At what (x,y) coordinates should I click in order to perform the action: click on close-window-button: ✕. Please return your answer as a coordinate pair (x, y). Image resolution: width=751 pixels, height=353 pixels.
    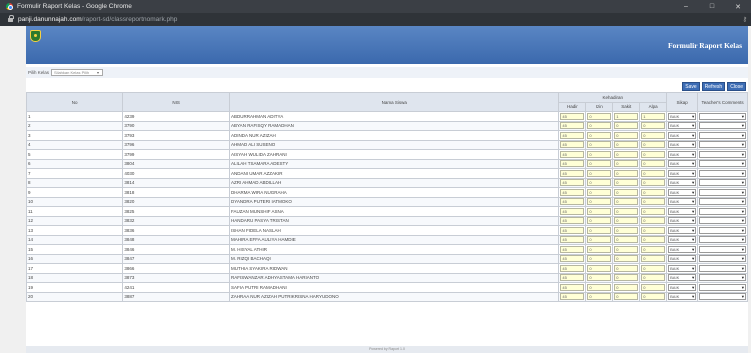
    Looking at the image, I should click on (738, 6).